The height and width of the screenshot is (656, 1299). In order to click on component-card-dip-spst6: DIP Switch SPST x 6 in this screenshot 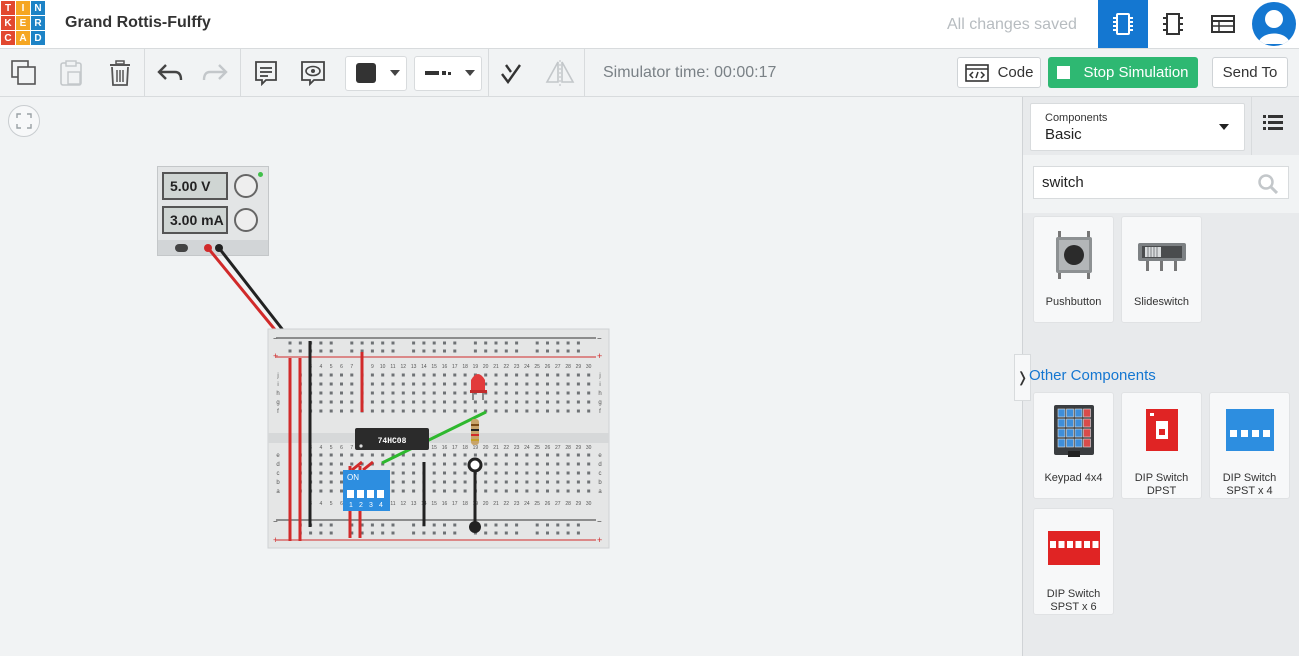, I will do `click(1073, 561)`.